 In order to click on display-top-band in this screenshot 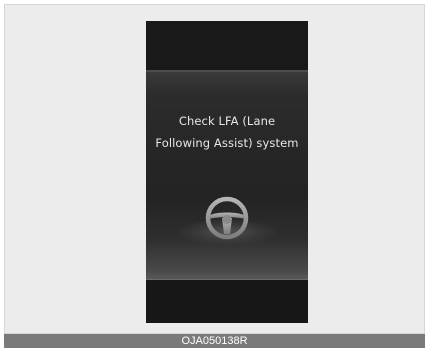, I will do `click(227, 45)`.